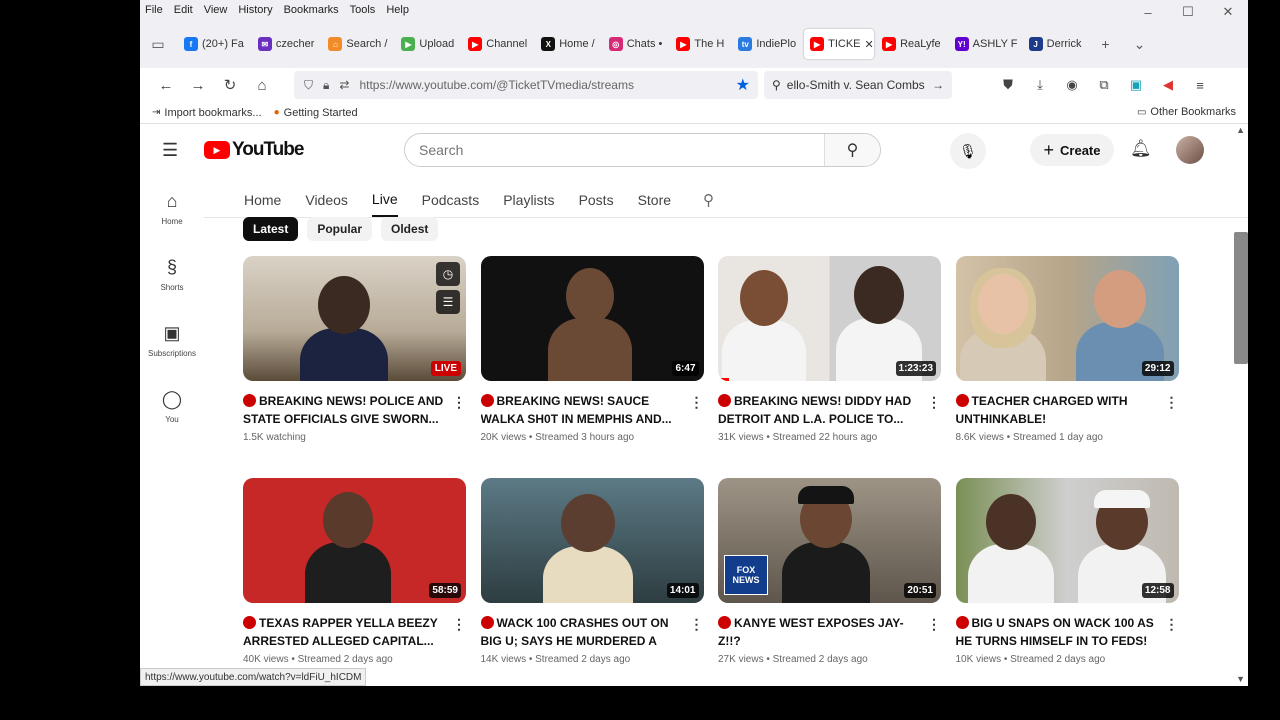 The image size is (1280, 720). I want to click on sidebar-item-home: ⌂ Home, so click(172, 218).